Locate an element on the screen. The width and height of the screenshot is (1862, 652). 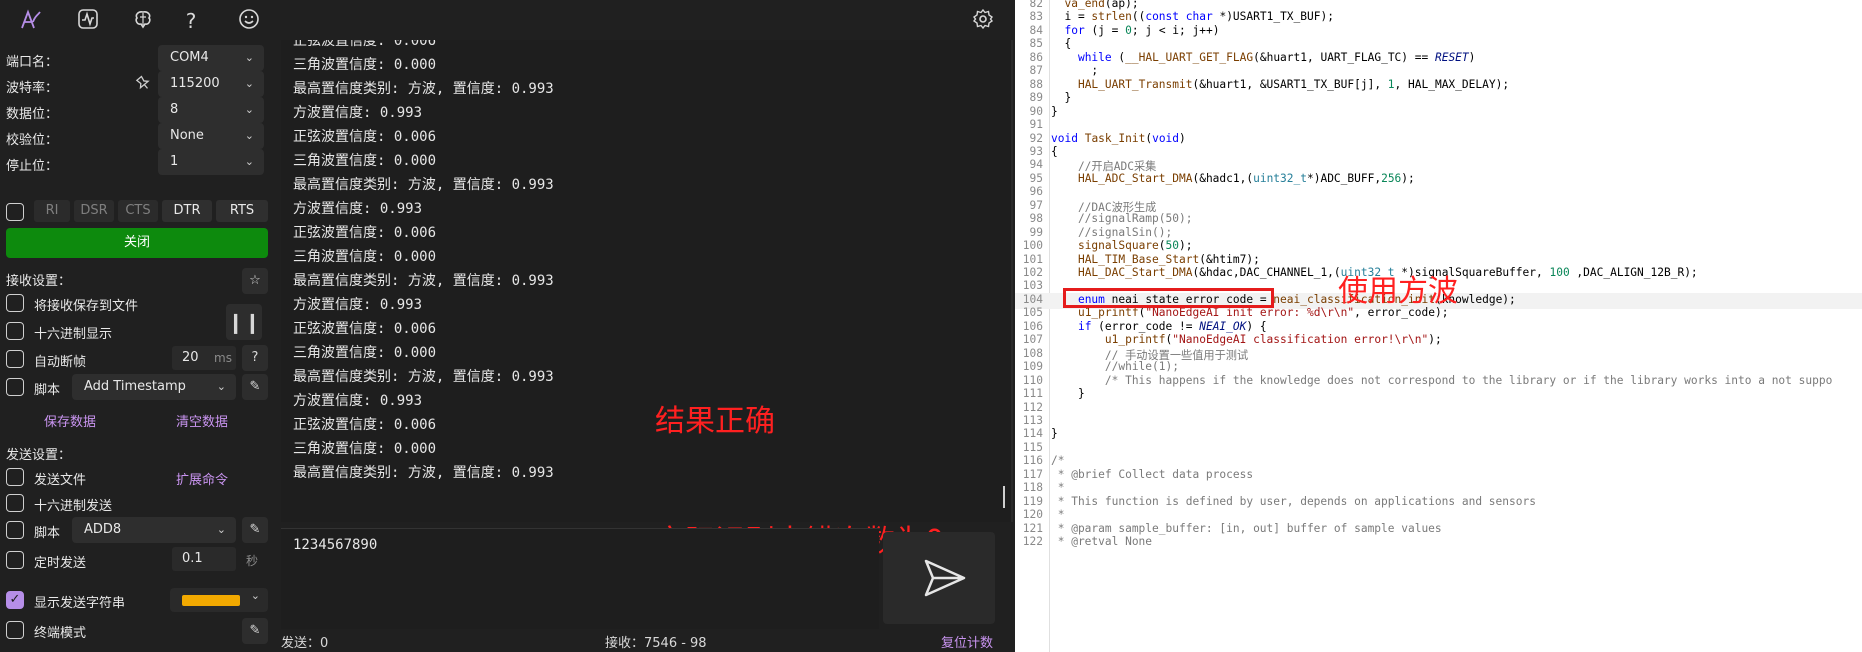
pin-icon is located at coordinates (143, 85).